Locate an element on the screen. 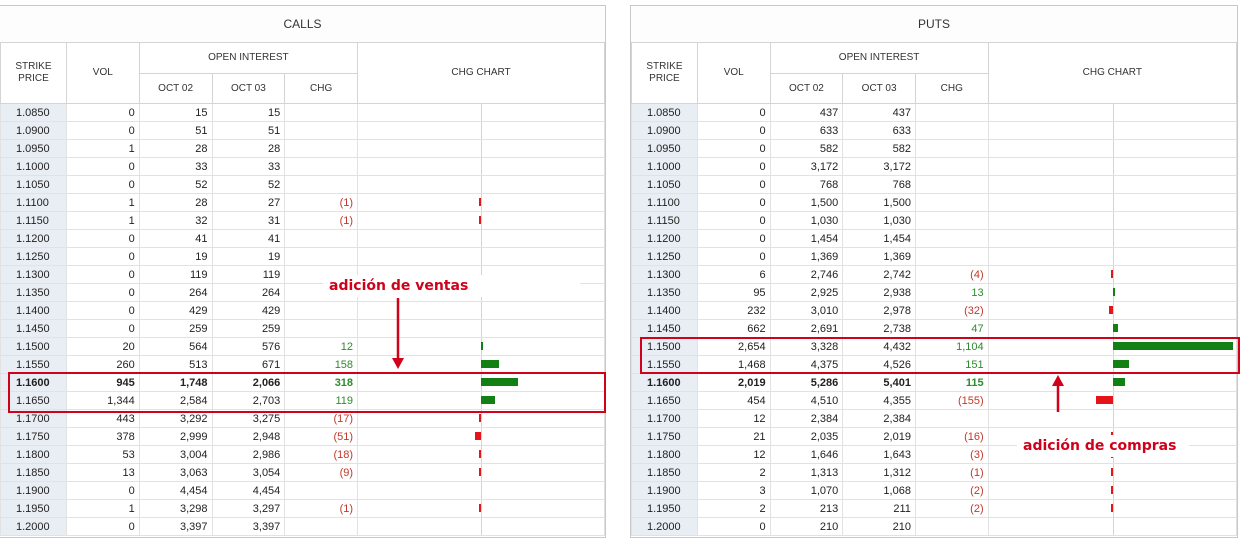  oct02-cell: 3,328 is located at coordinates (806, 346).